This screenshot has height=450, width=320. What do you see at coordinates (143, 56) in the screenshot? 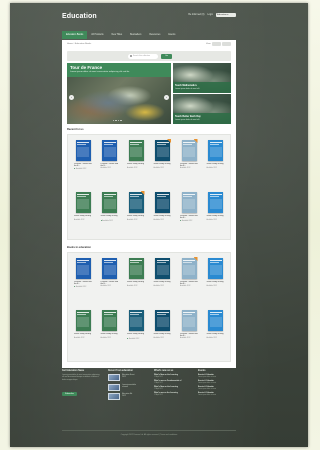
I see `search-input: Search this collection` at bounding box center [143, 56].